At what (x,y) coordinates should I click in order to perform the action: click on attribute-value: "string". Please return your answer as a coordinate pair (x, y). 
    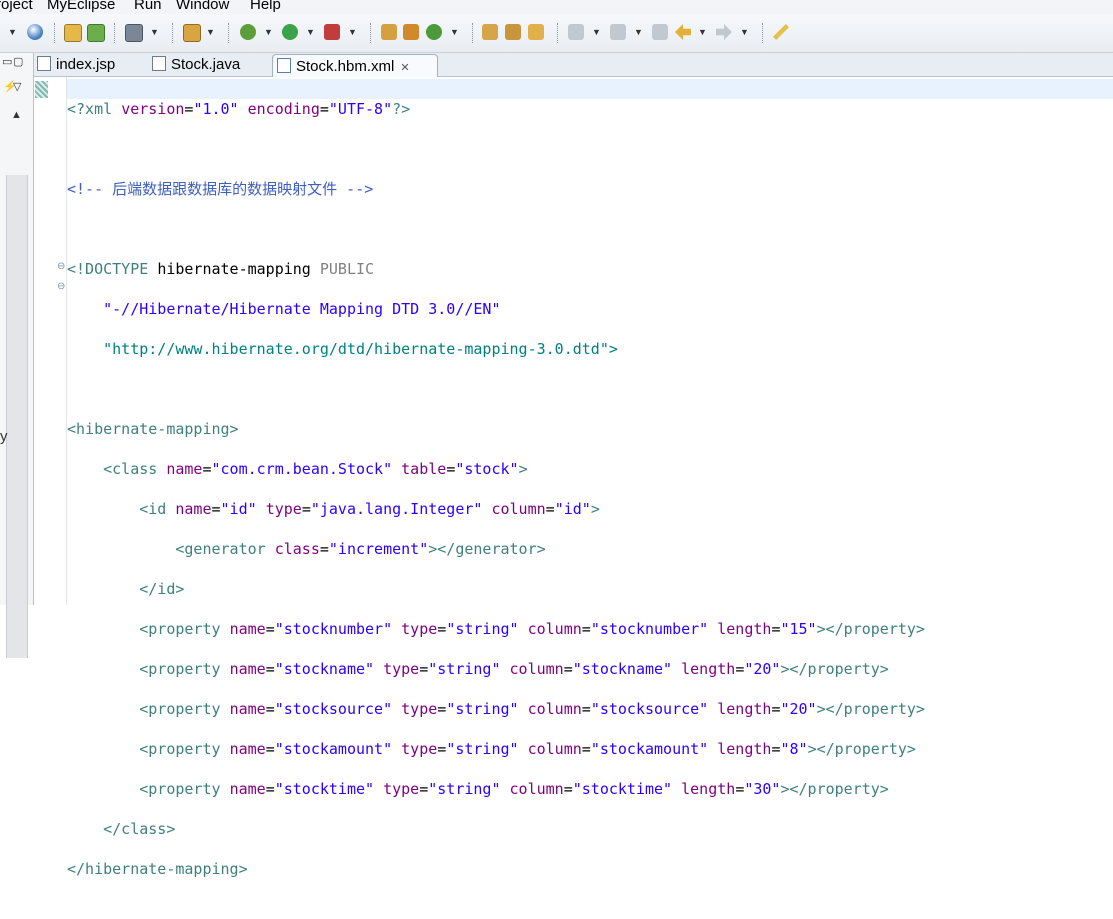
    Looking at the image, I should click on (464, 789).